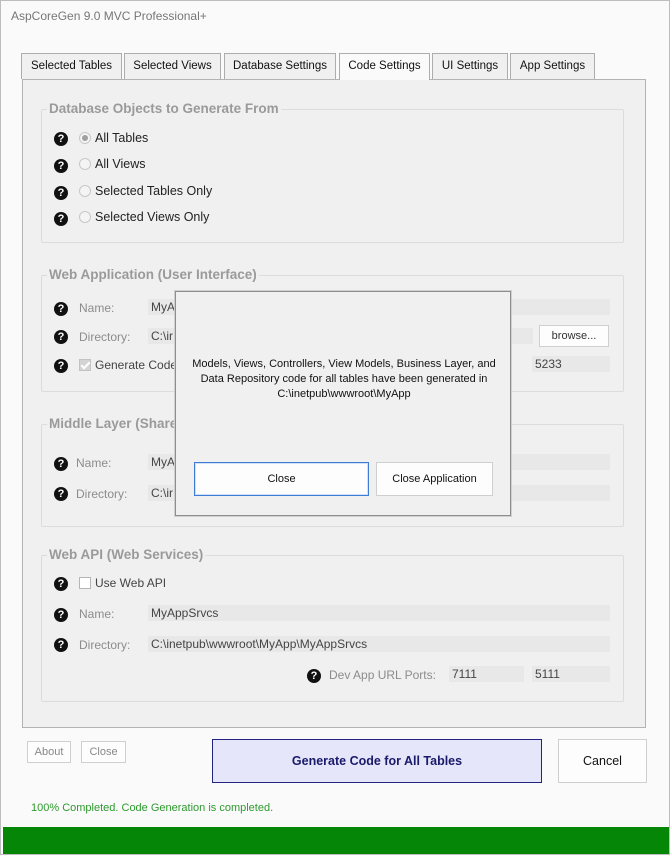 This screenshot has width=670, height=855. Describe the element at coordinates (153, 274) in the screenshot. I see `web-app-title: Web Application (User Interface)` at that location.